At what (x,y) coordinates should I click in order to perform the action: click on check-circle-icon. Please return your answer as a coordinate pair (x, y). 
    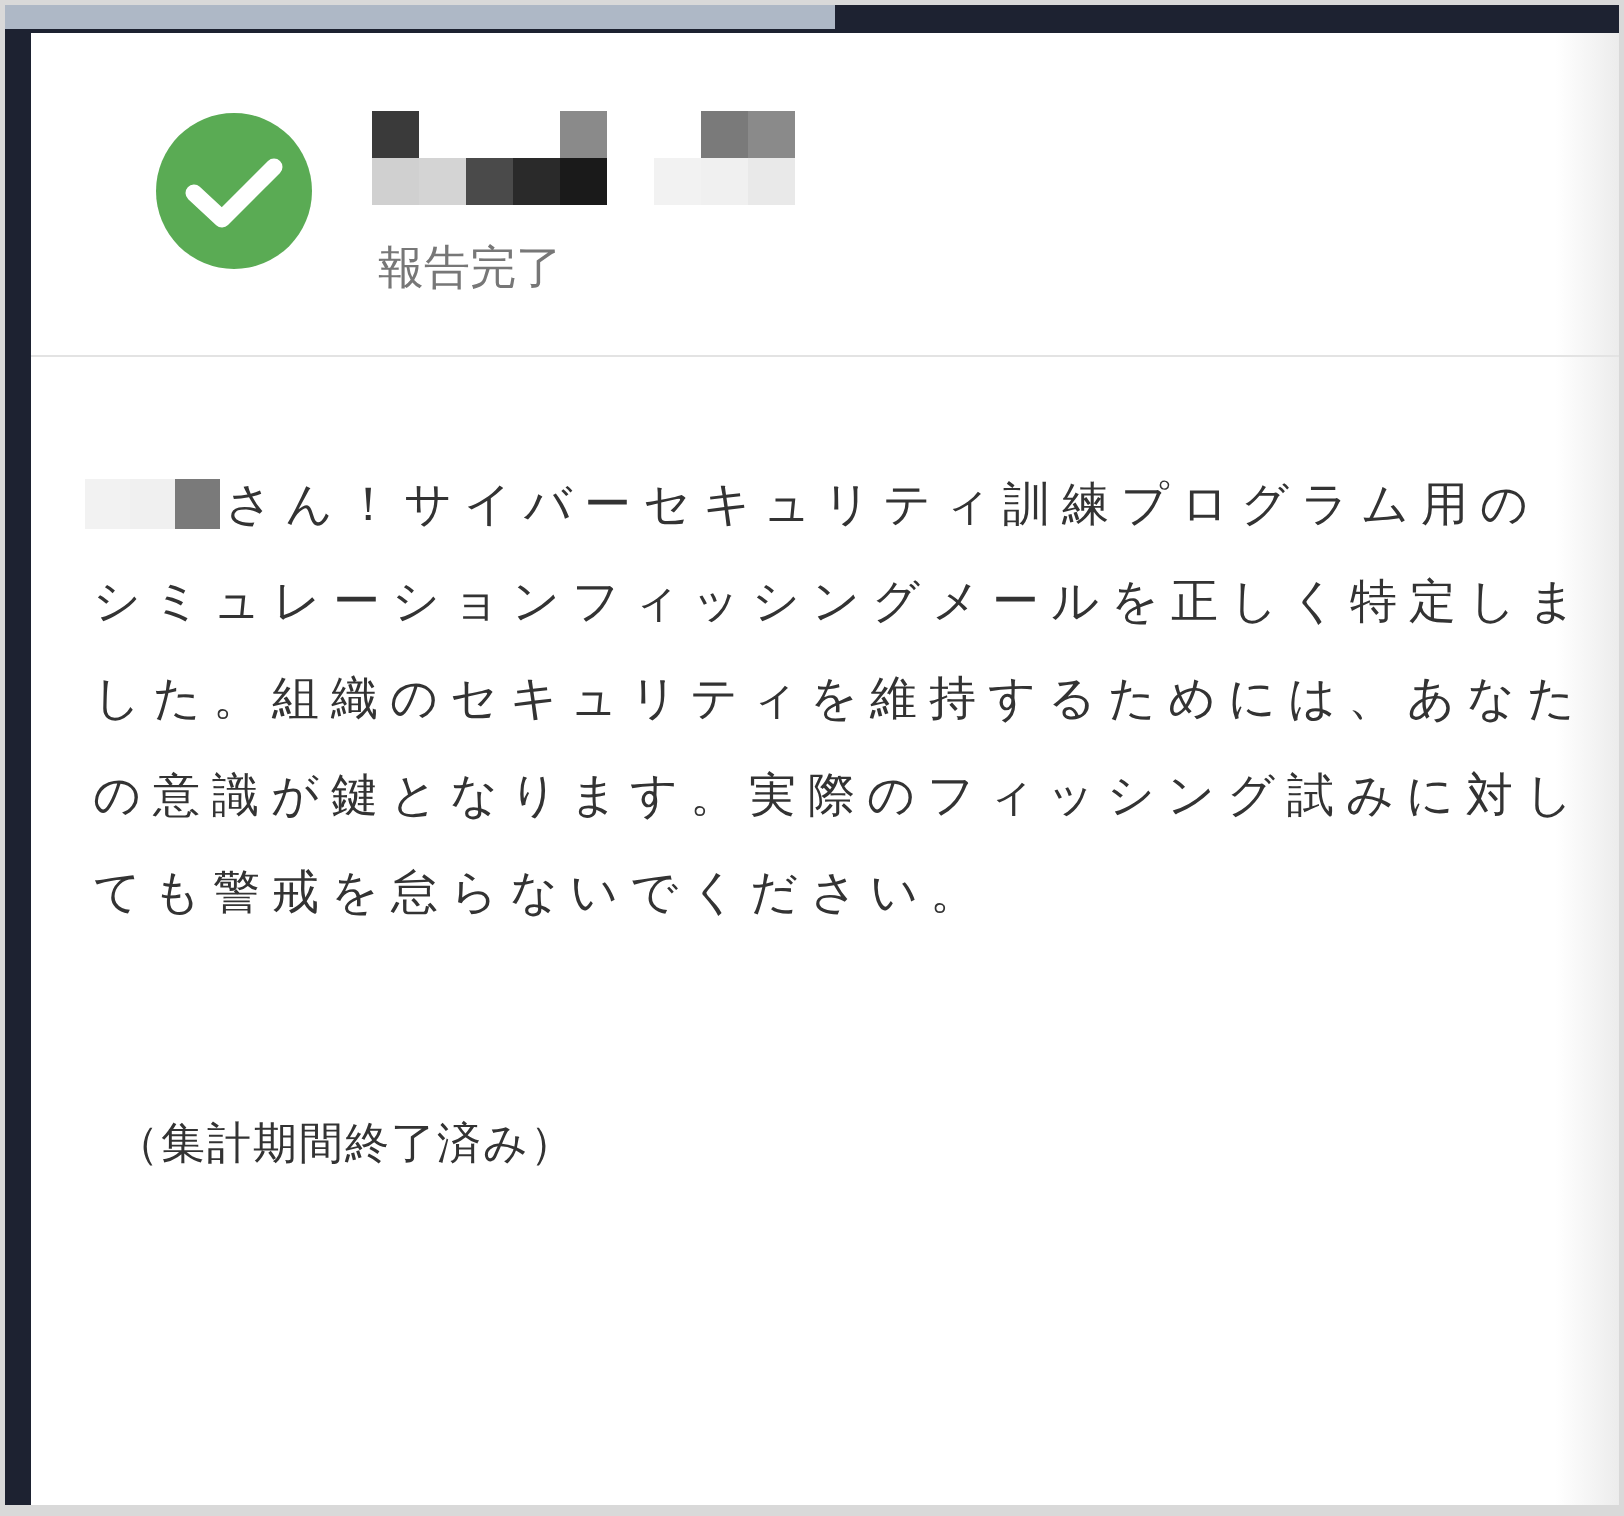
    Looking at the image, I should click on (234, 191).